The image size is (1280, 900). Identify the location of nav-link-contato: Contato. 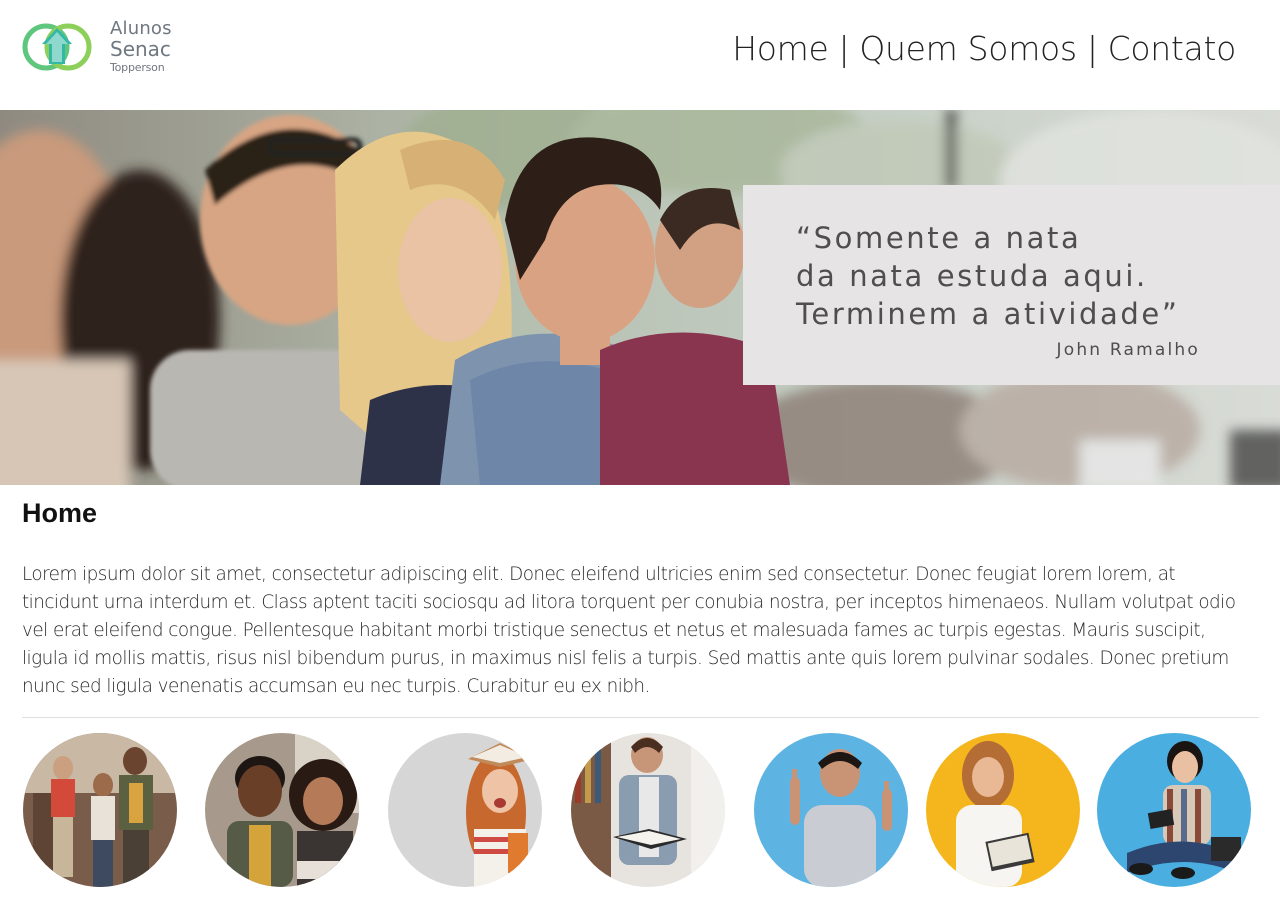
(1172, 48).